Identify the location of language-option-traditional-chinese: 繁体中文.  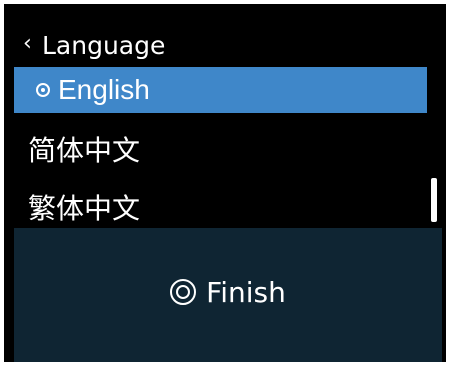
(220, 209).